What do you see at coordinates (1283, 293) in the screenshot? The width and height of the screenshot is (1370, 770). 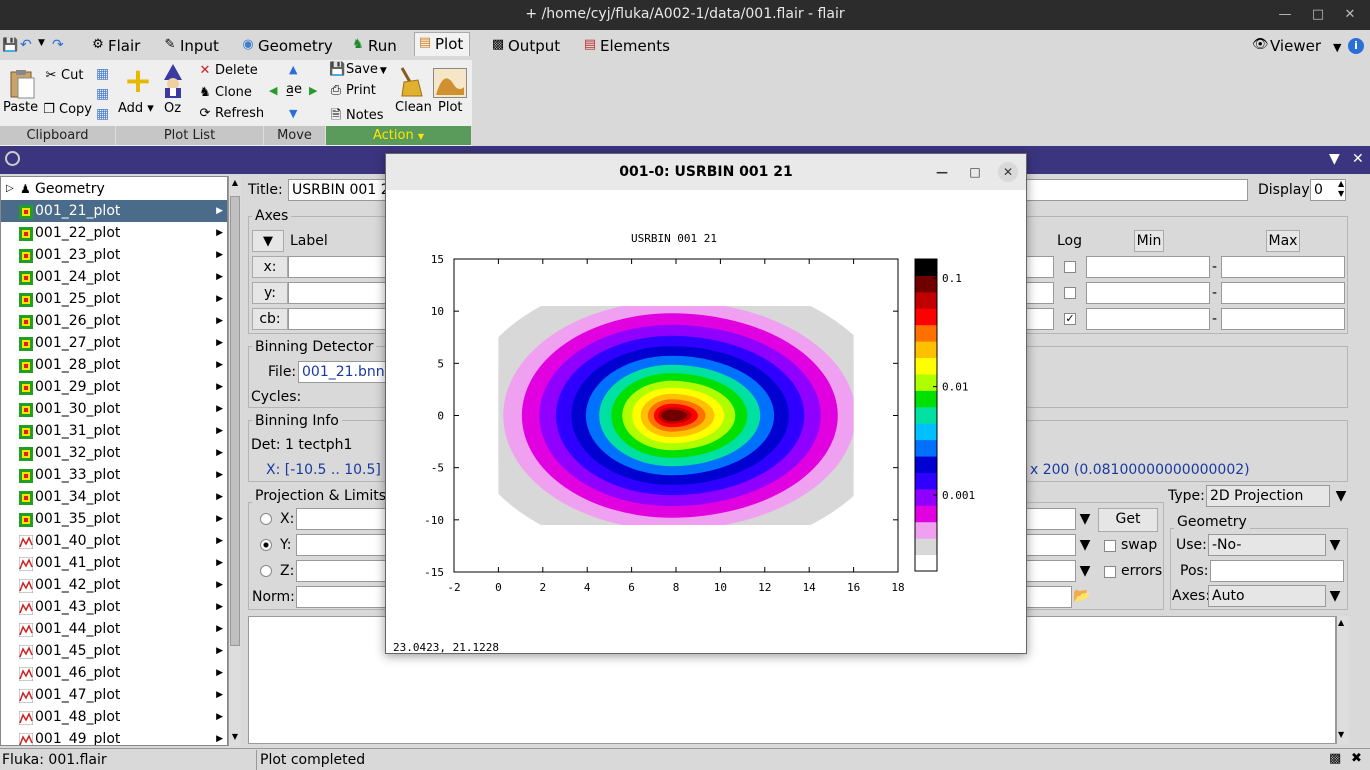 I see `y-max-input` at bounding box center [1283, 293].